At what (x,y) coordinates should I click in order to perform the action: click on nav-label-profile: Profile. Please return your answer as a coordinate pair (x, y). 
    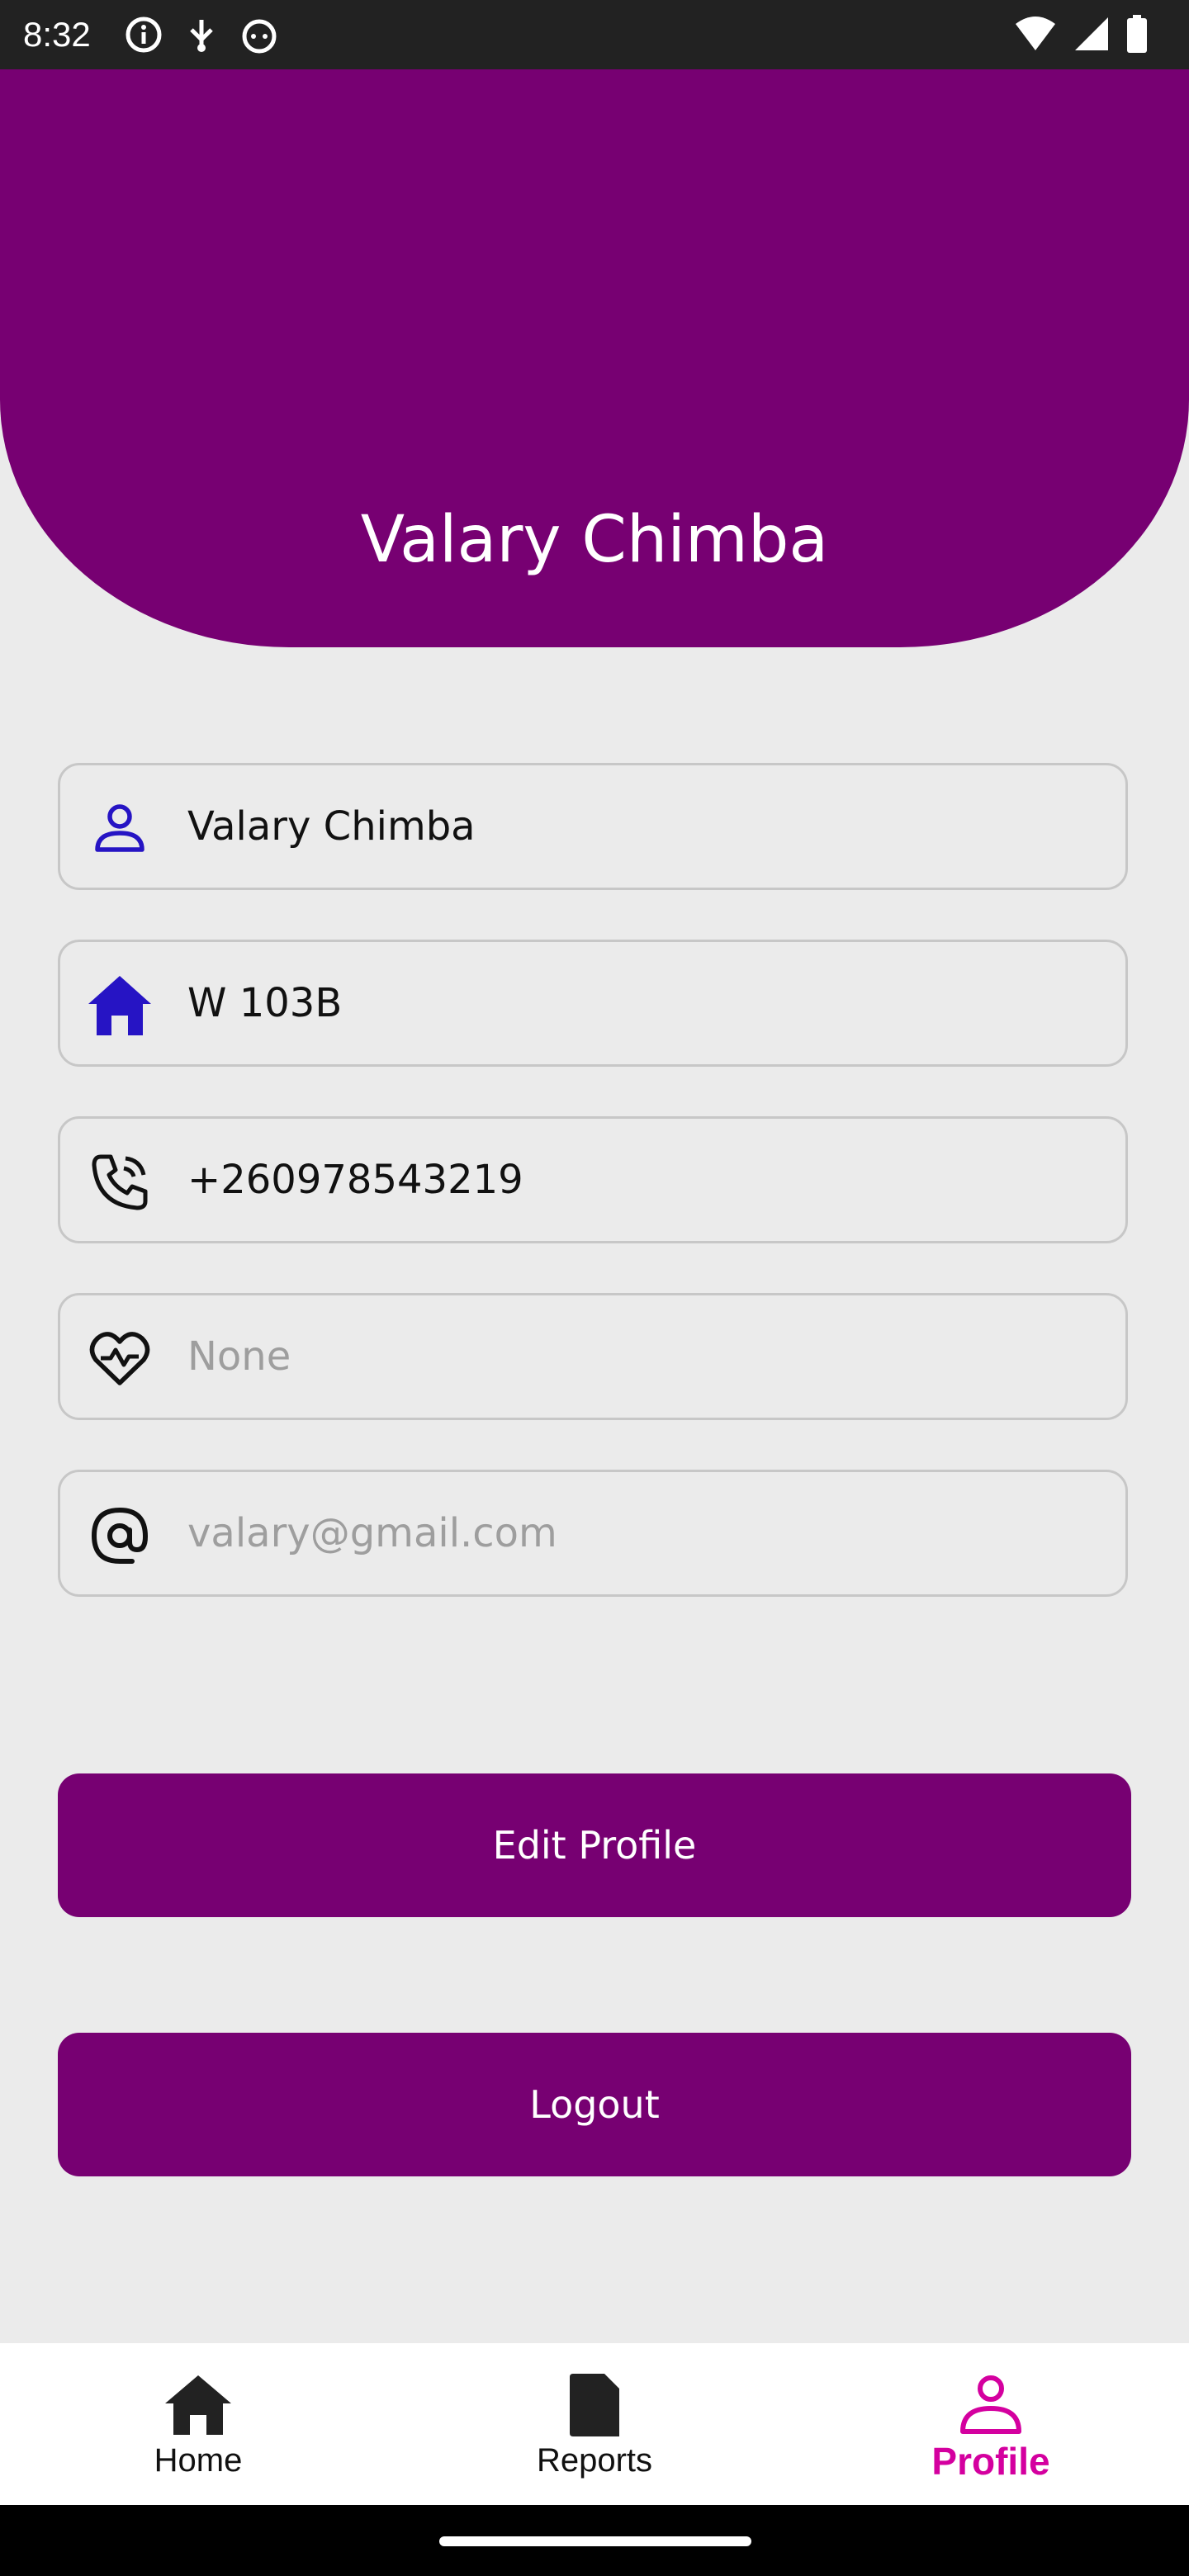
    Looking at the image, I should click on (990, 2461).